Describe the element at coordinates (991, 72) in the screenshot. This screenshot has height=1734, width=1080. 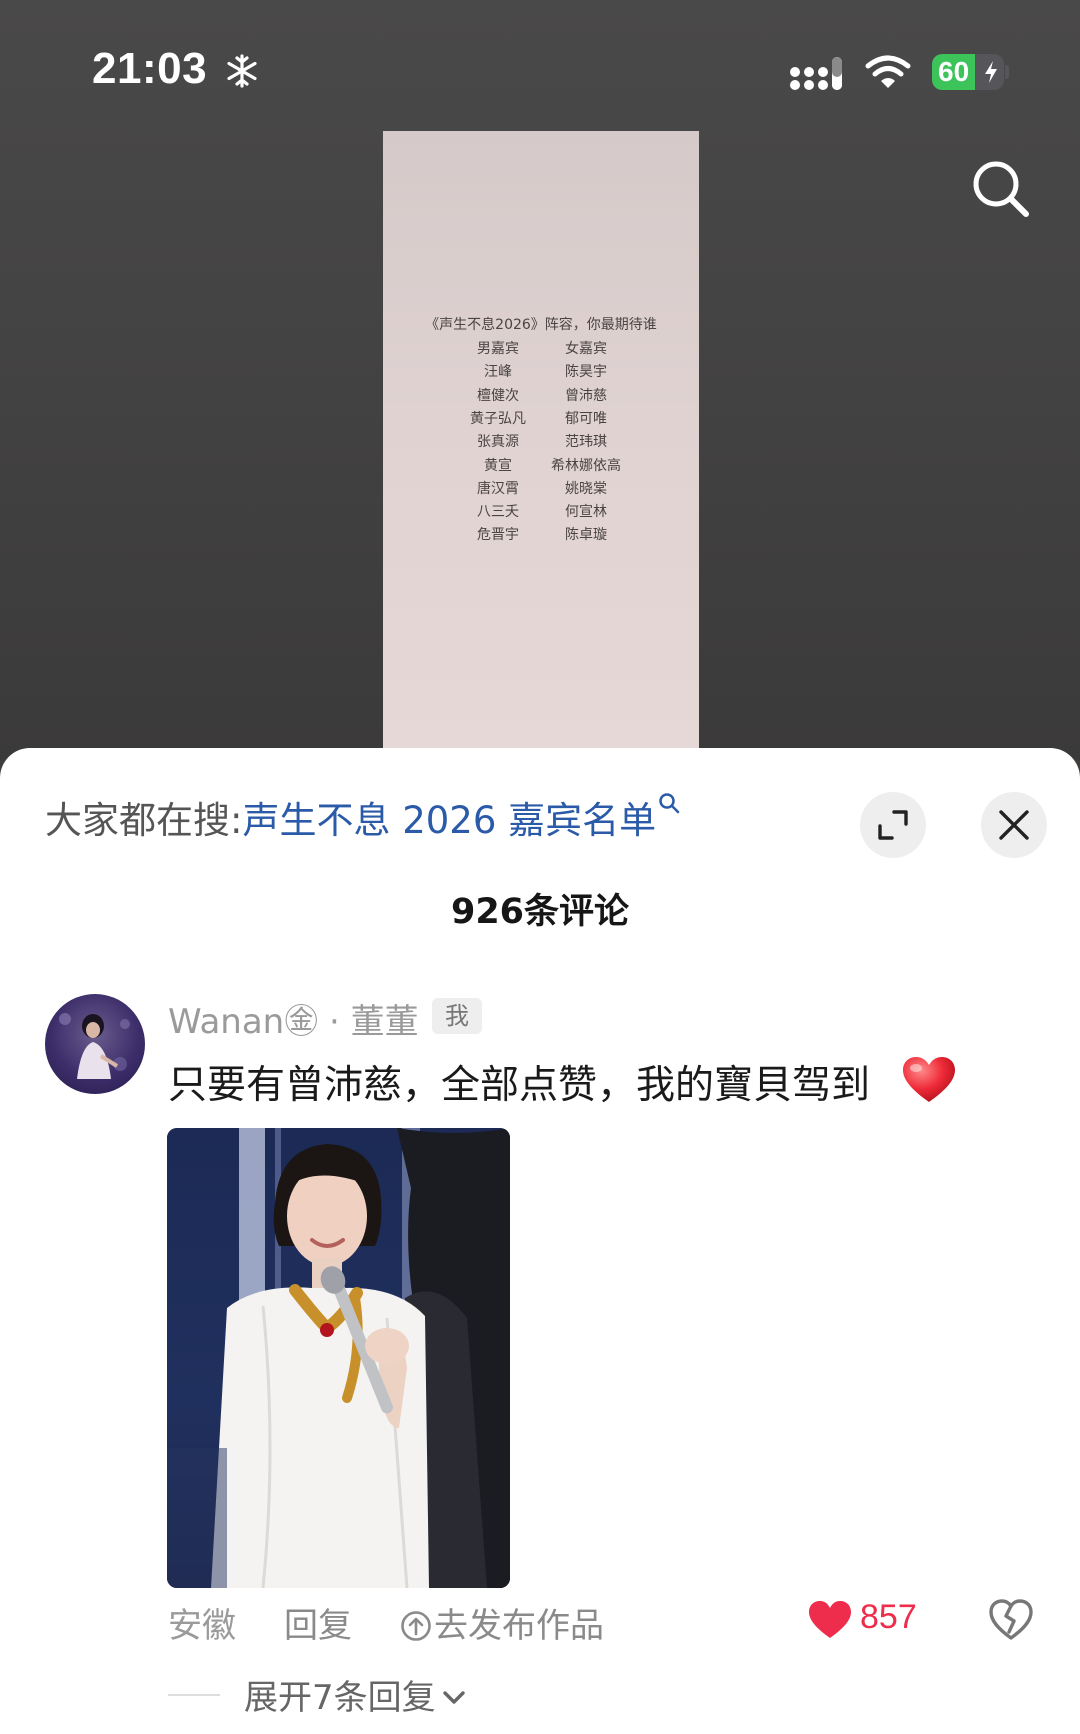
I see `charging-bolt-icon` at that location.